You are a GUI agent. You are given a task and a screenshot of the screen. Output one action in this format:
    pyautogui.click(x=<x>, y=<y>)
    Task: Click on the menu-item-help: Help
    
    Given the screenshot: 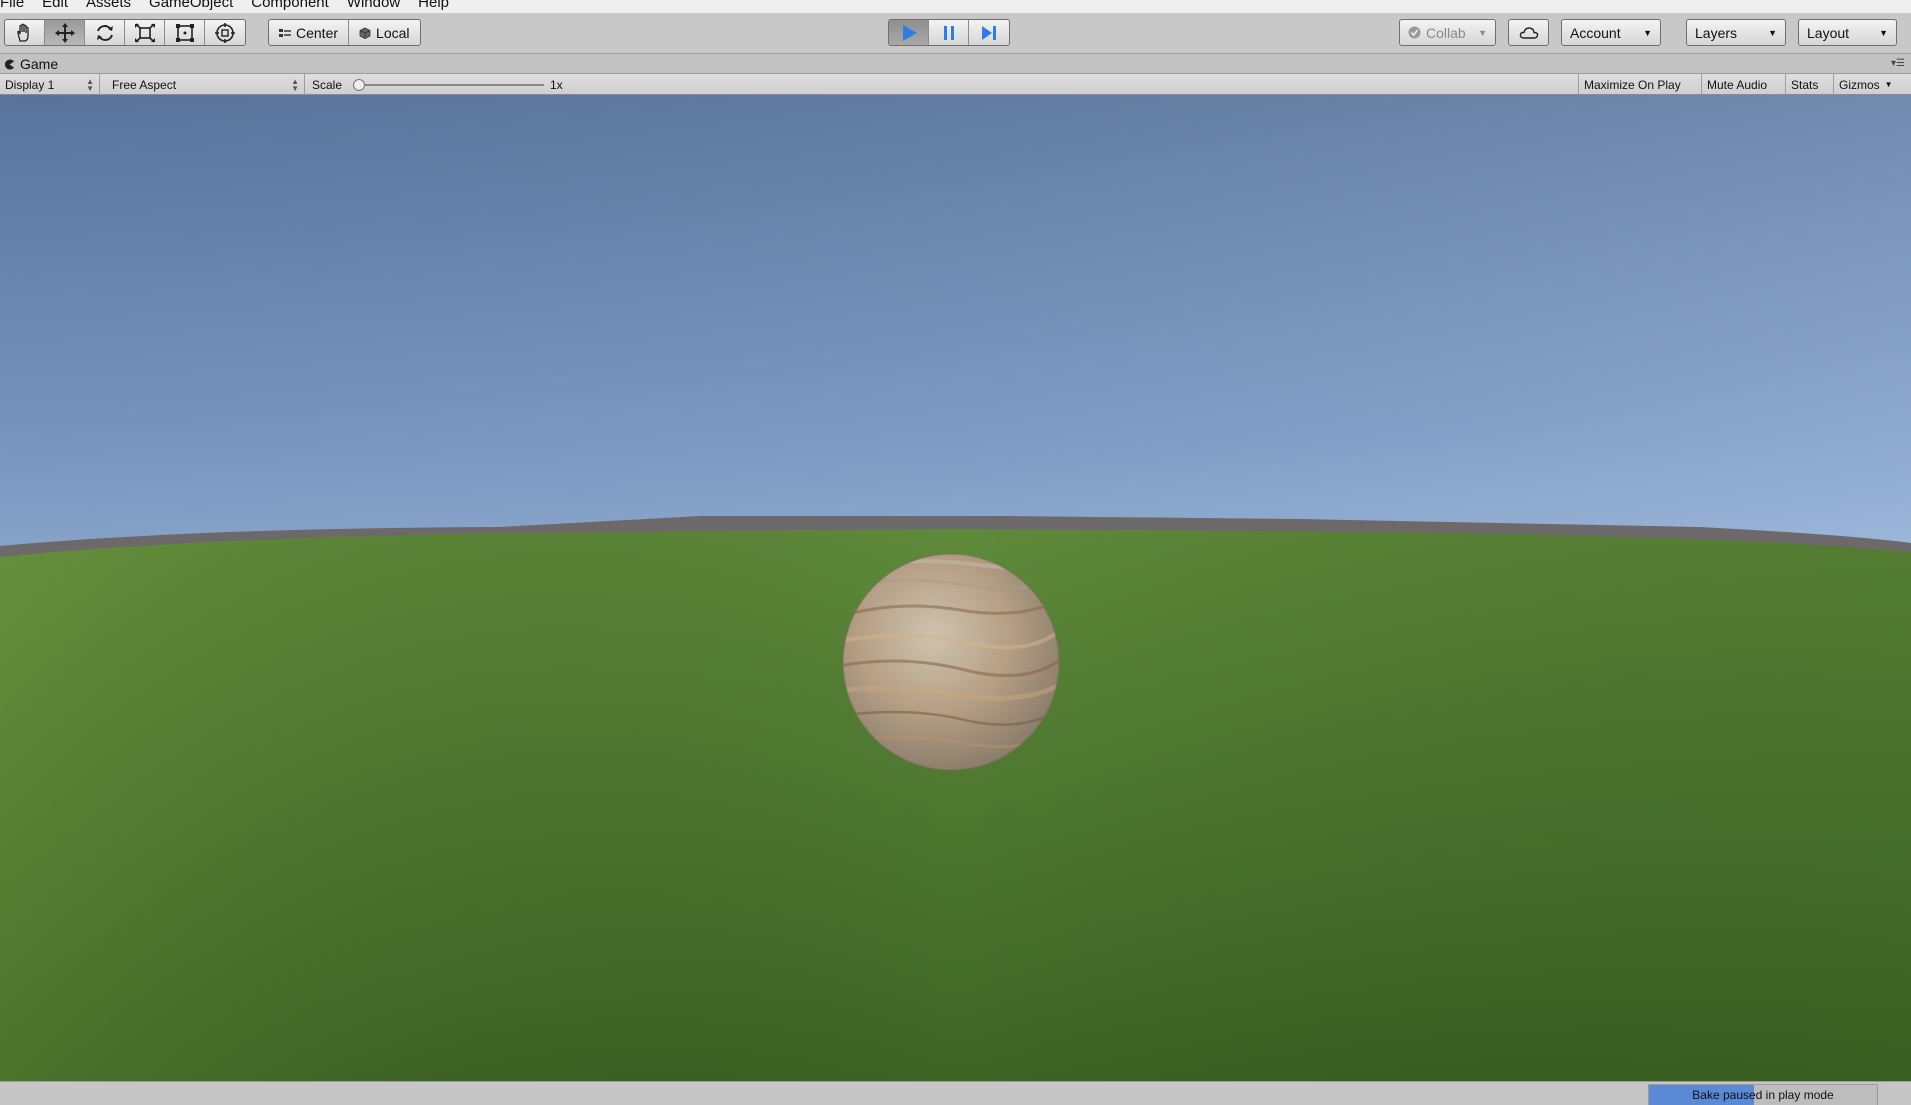 What is the action you would take?
    pyautogui.click(x=433, y=5)
    